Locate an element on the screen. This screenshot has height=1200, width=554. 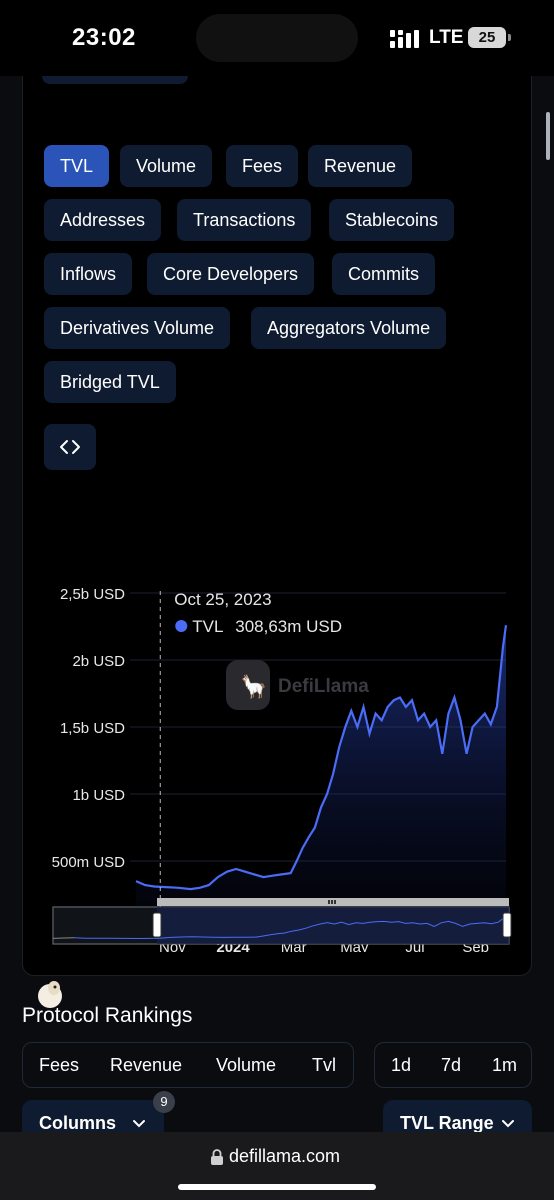
home-indicator is located at coordinates (277, 1187).